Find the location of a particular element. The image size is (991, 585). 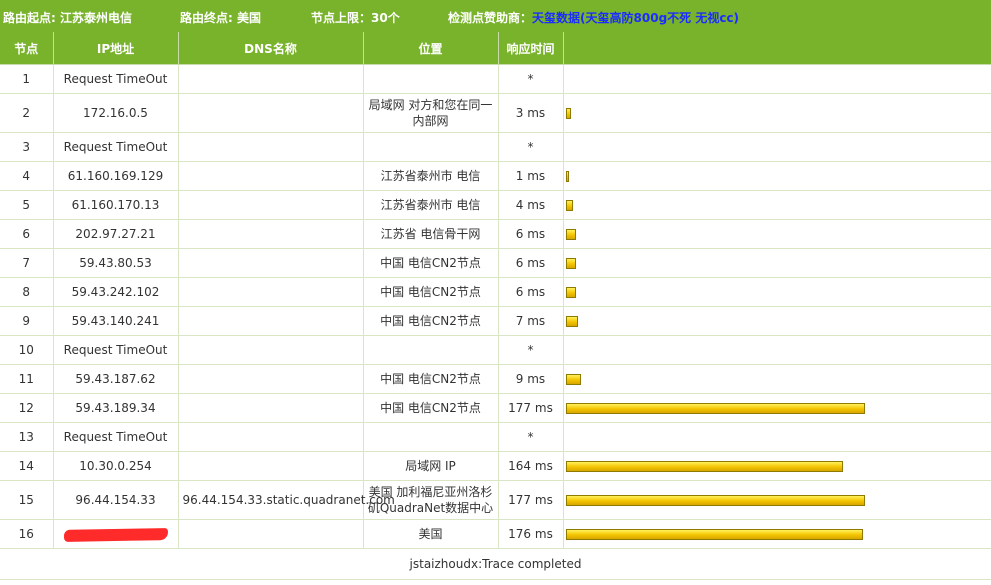

trace-status: jstaizhoudx:Trace completed is located at coordinates (495, 564).